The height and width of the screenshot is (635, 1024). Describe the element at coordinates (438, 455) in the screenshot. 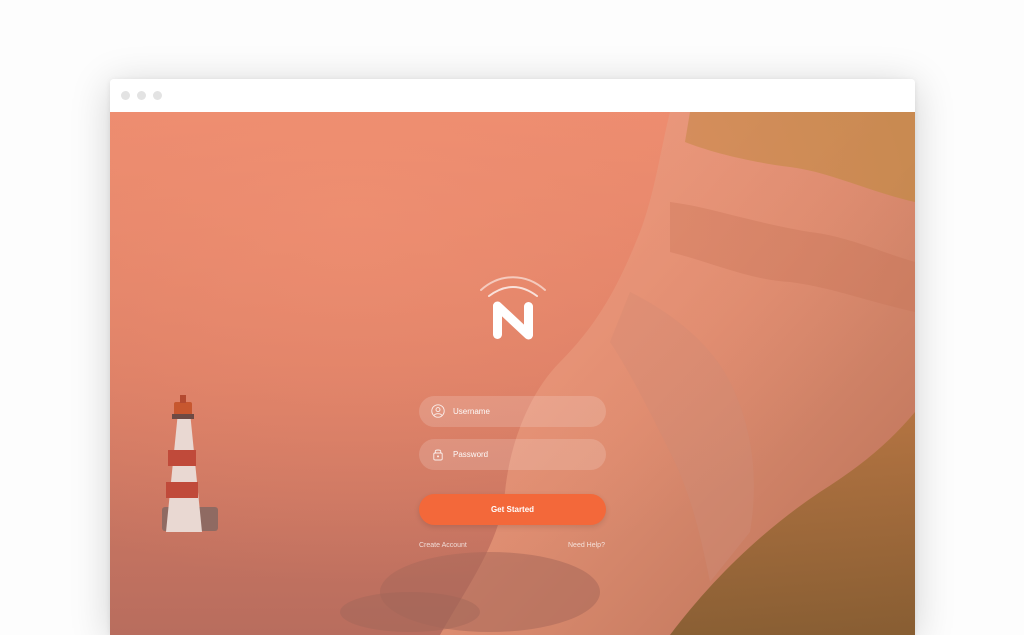

I see `lock-icon` at that location.